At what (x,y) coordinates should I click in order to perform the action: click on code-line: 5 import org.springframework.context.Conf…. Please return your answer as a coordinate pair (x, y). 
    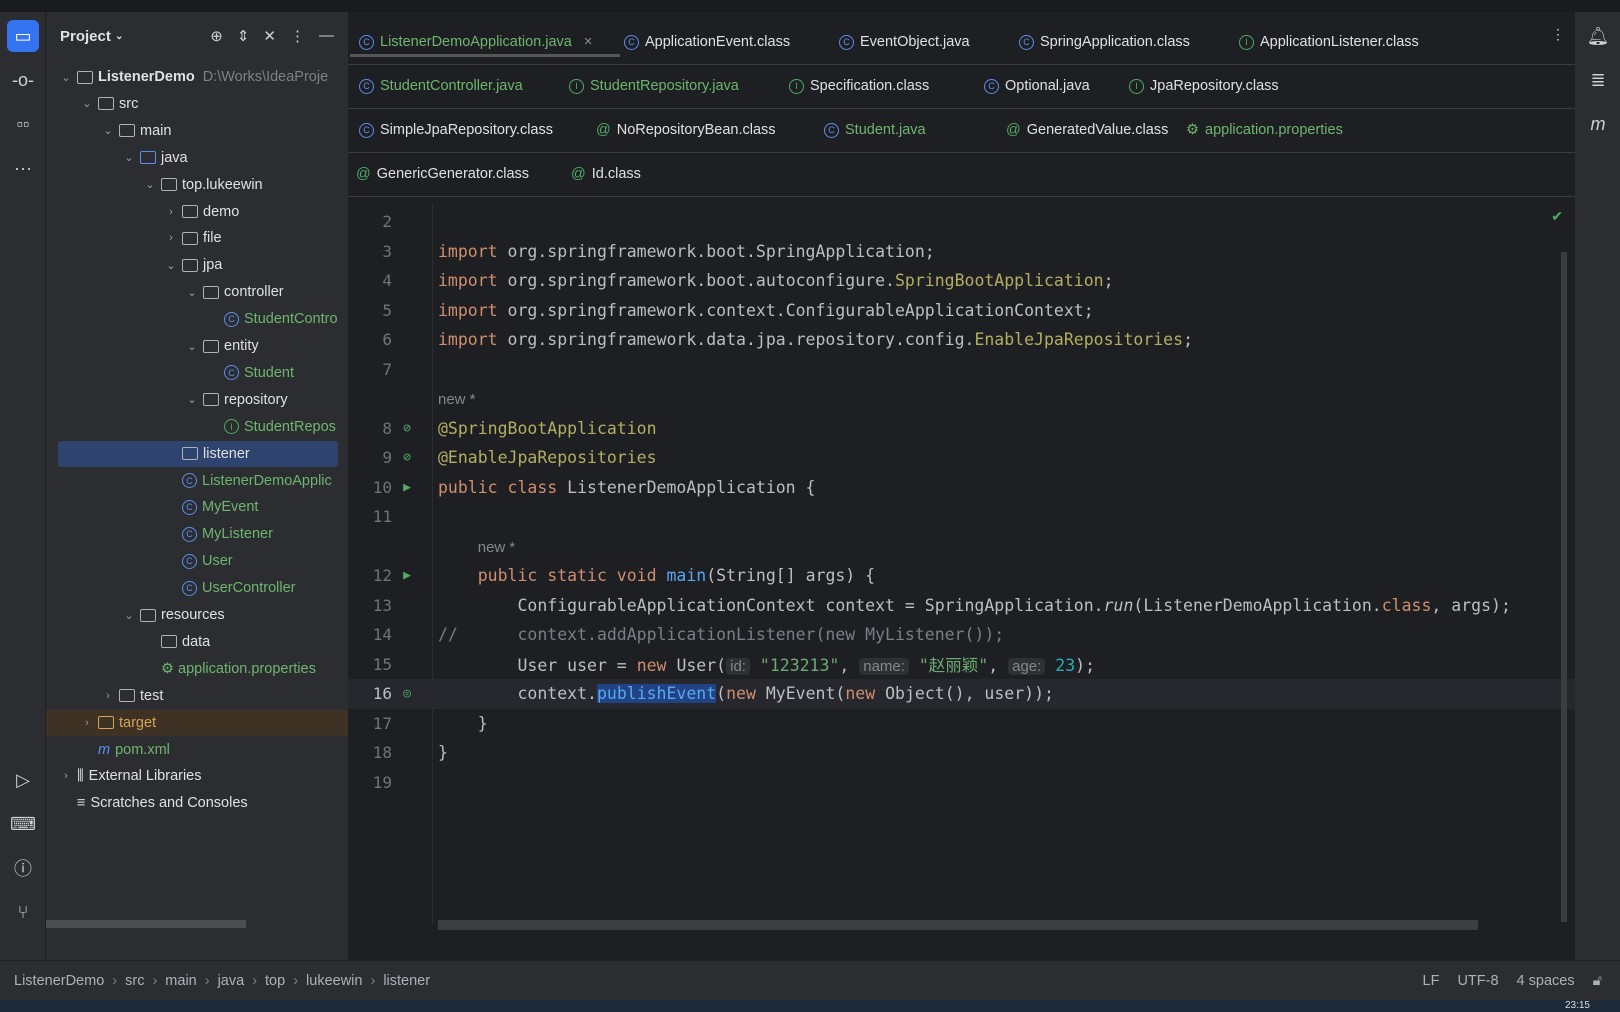
    Looking at the image, I should click on (961, 311).